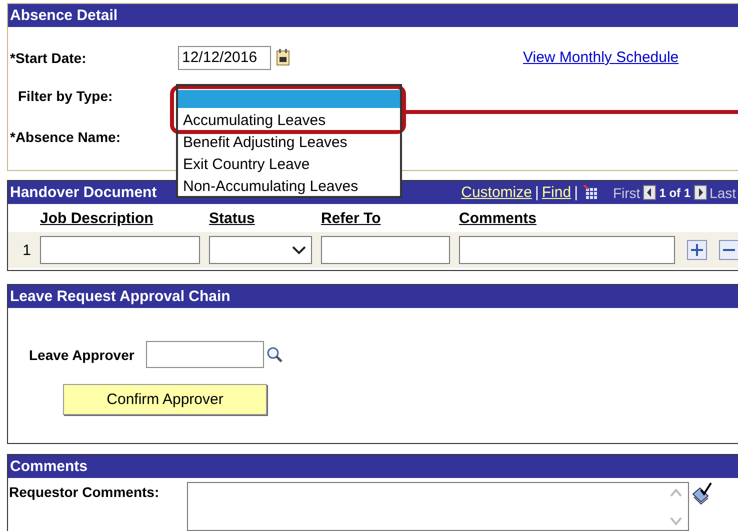 This screenshot has width=738, height=531. Describe the element at coordinates (120, 218) in the screenshot. I see `column-header: Job Description` at that location.